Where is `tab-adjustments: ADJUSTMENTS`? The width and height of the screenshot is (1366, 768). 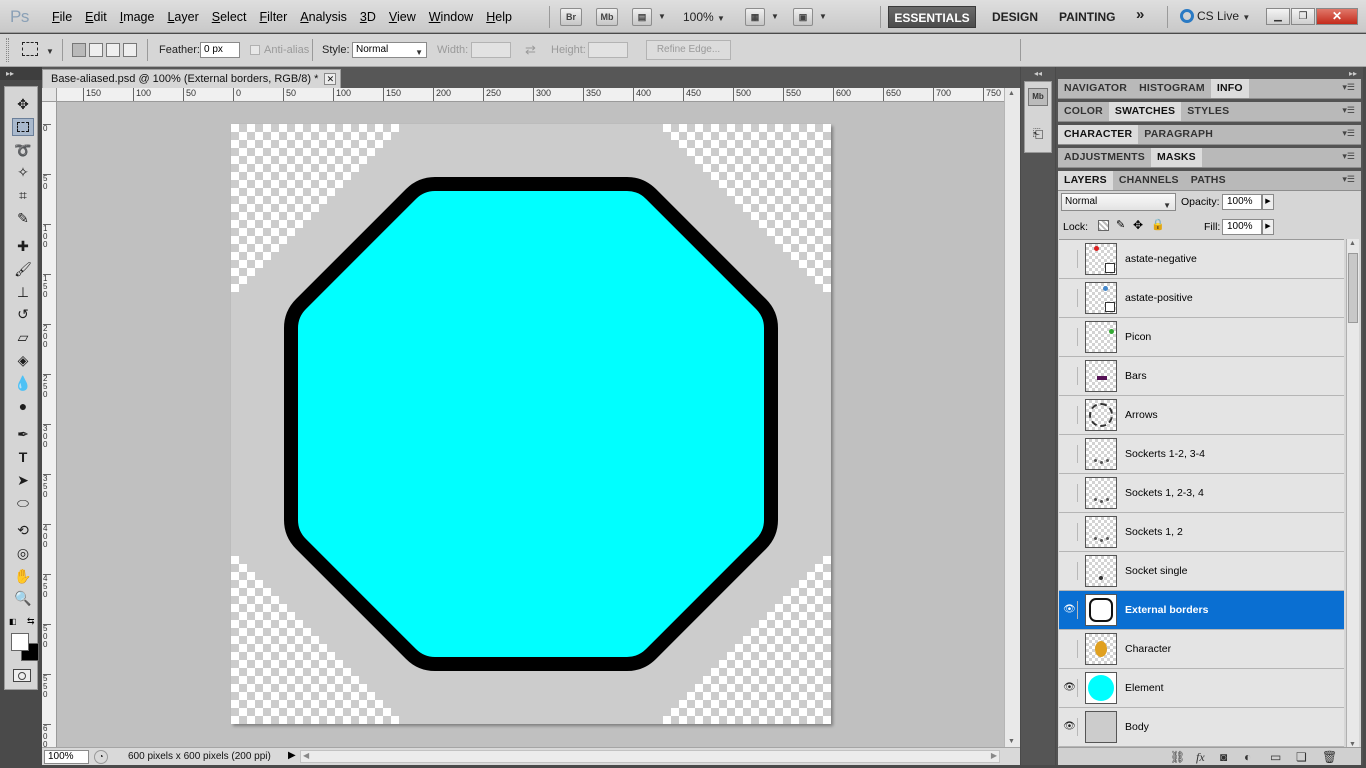 tab-adjustments: ADJUSTMENTS is located at coordinates (1104, 157).